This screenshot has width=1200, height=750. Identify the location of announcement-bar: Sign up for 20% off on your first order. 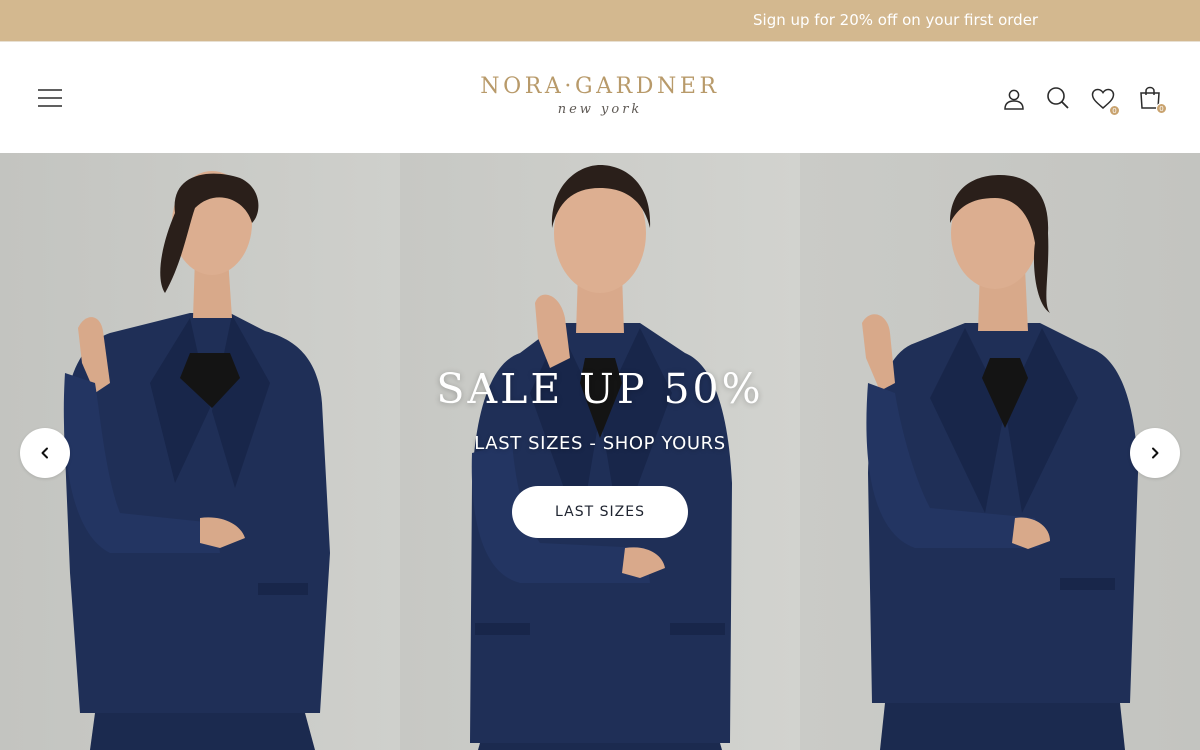
(600, 20).